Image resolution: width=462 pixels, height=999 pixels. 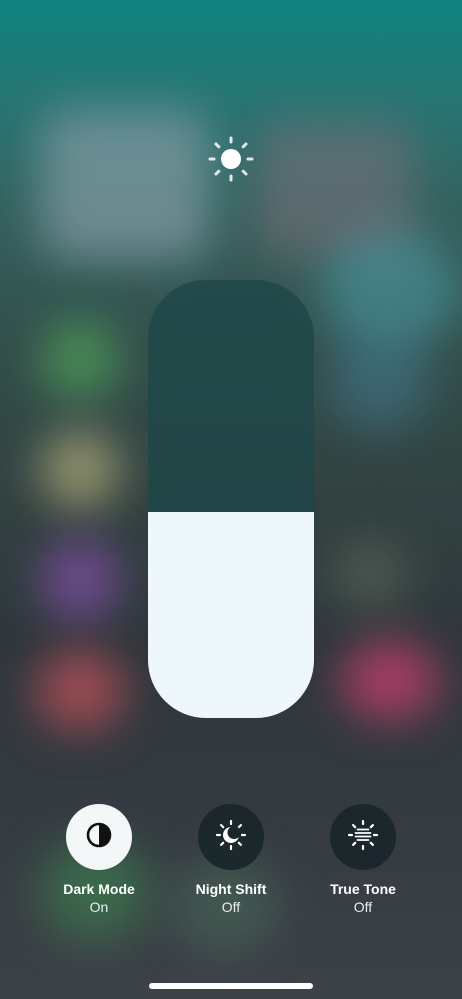 I want to click on night-shift-label: Night Shift, so click(x=231, y=889).